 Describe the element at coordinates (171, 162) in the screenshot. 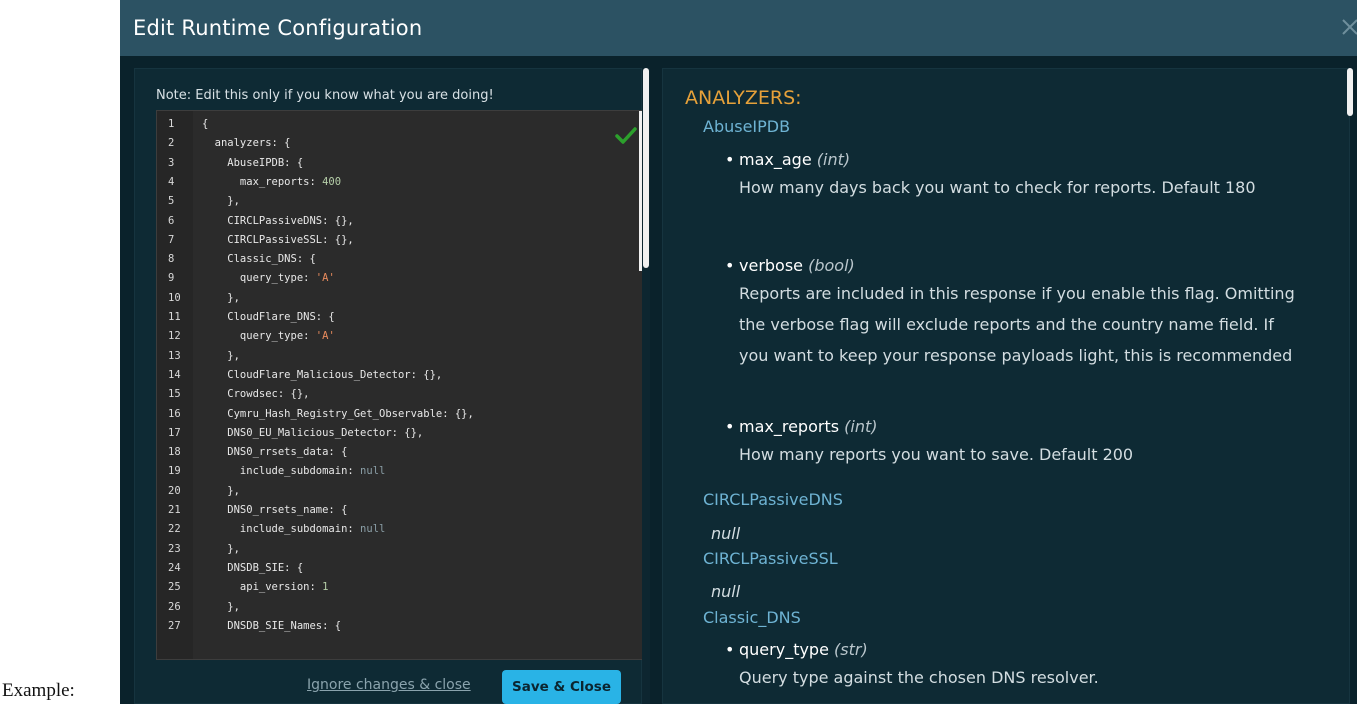

I see `line-number: 3` at that location.